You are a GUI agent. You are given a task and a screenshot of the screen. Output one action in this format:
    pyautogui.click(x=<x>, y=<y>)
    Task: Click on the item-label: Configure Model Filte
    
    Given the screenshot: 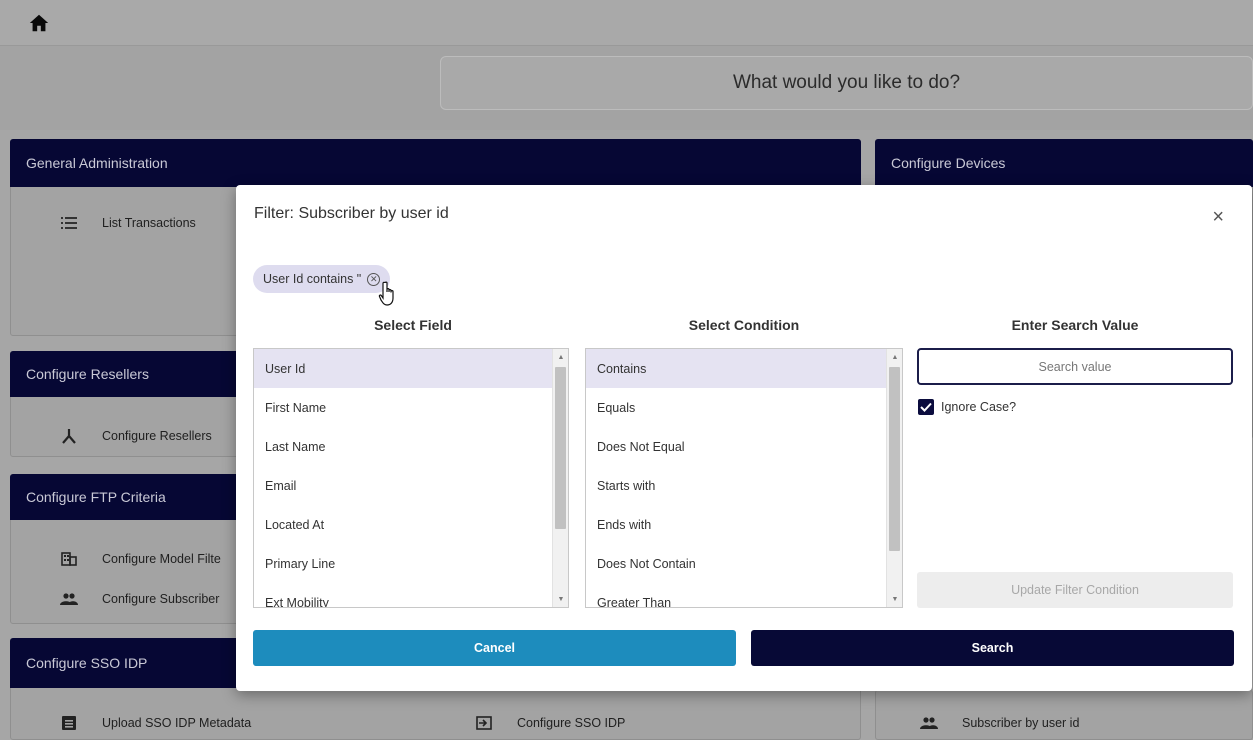 What is the action you would take?
    pyautogui.click(x=161, y=559)
    